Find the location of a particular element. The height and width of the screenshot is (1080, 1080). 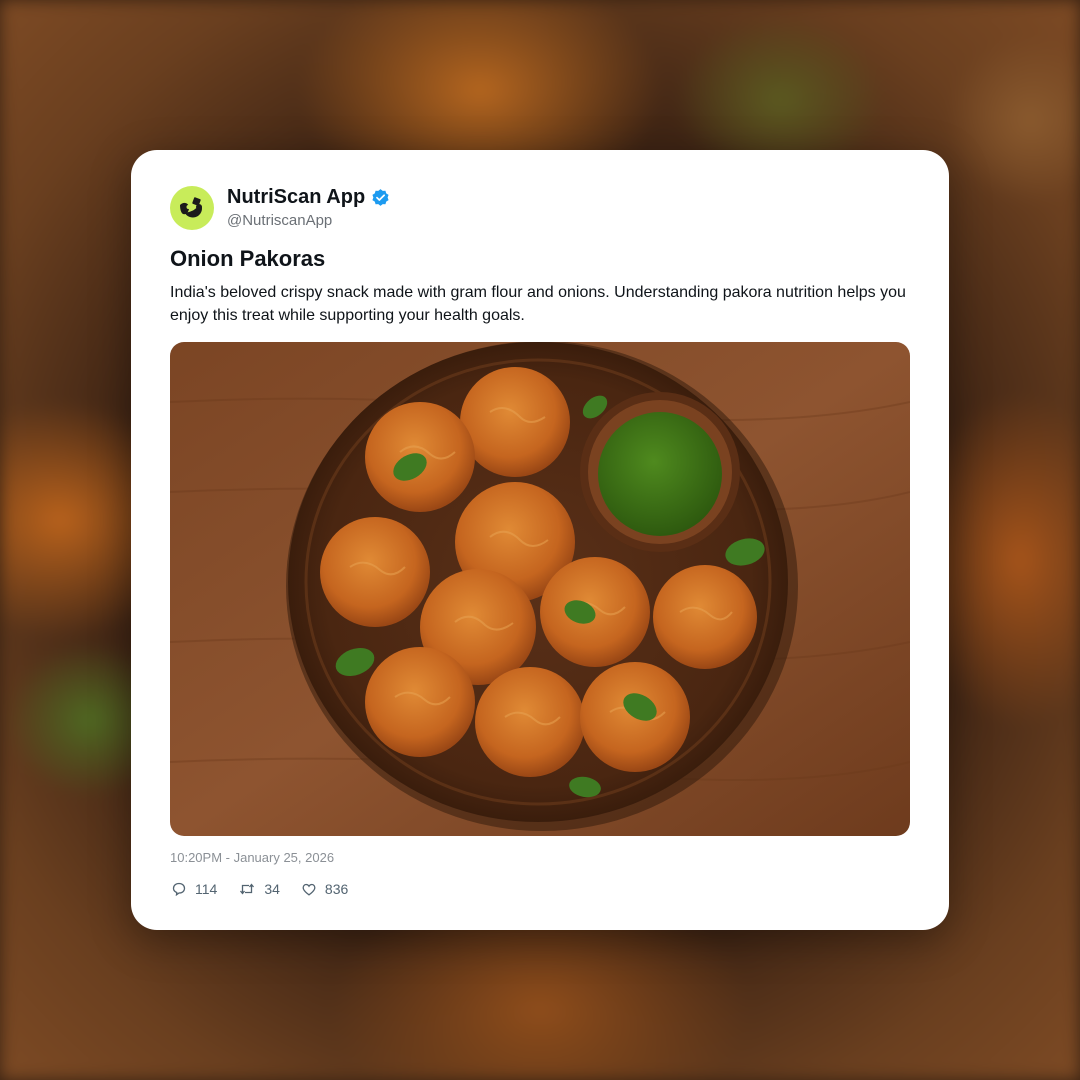

post-title: Onion Pakoras is located at coordinates (248, 258).